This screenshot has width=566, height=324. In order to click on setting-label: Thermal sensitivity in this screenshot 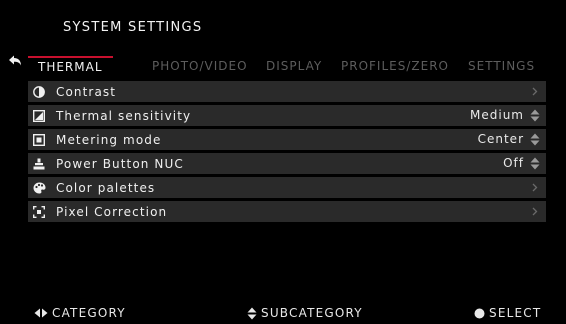, I will do `click(124, 115)`.